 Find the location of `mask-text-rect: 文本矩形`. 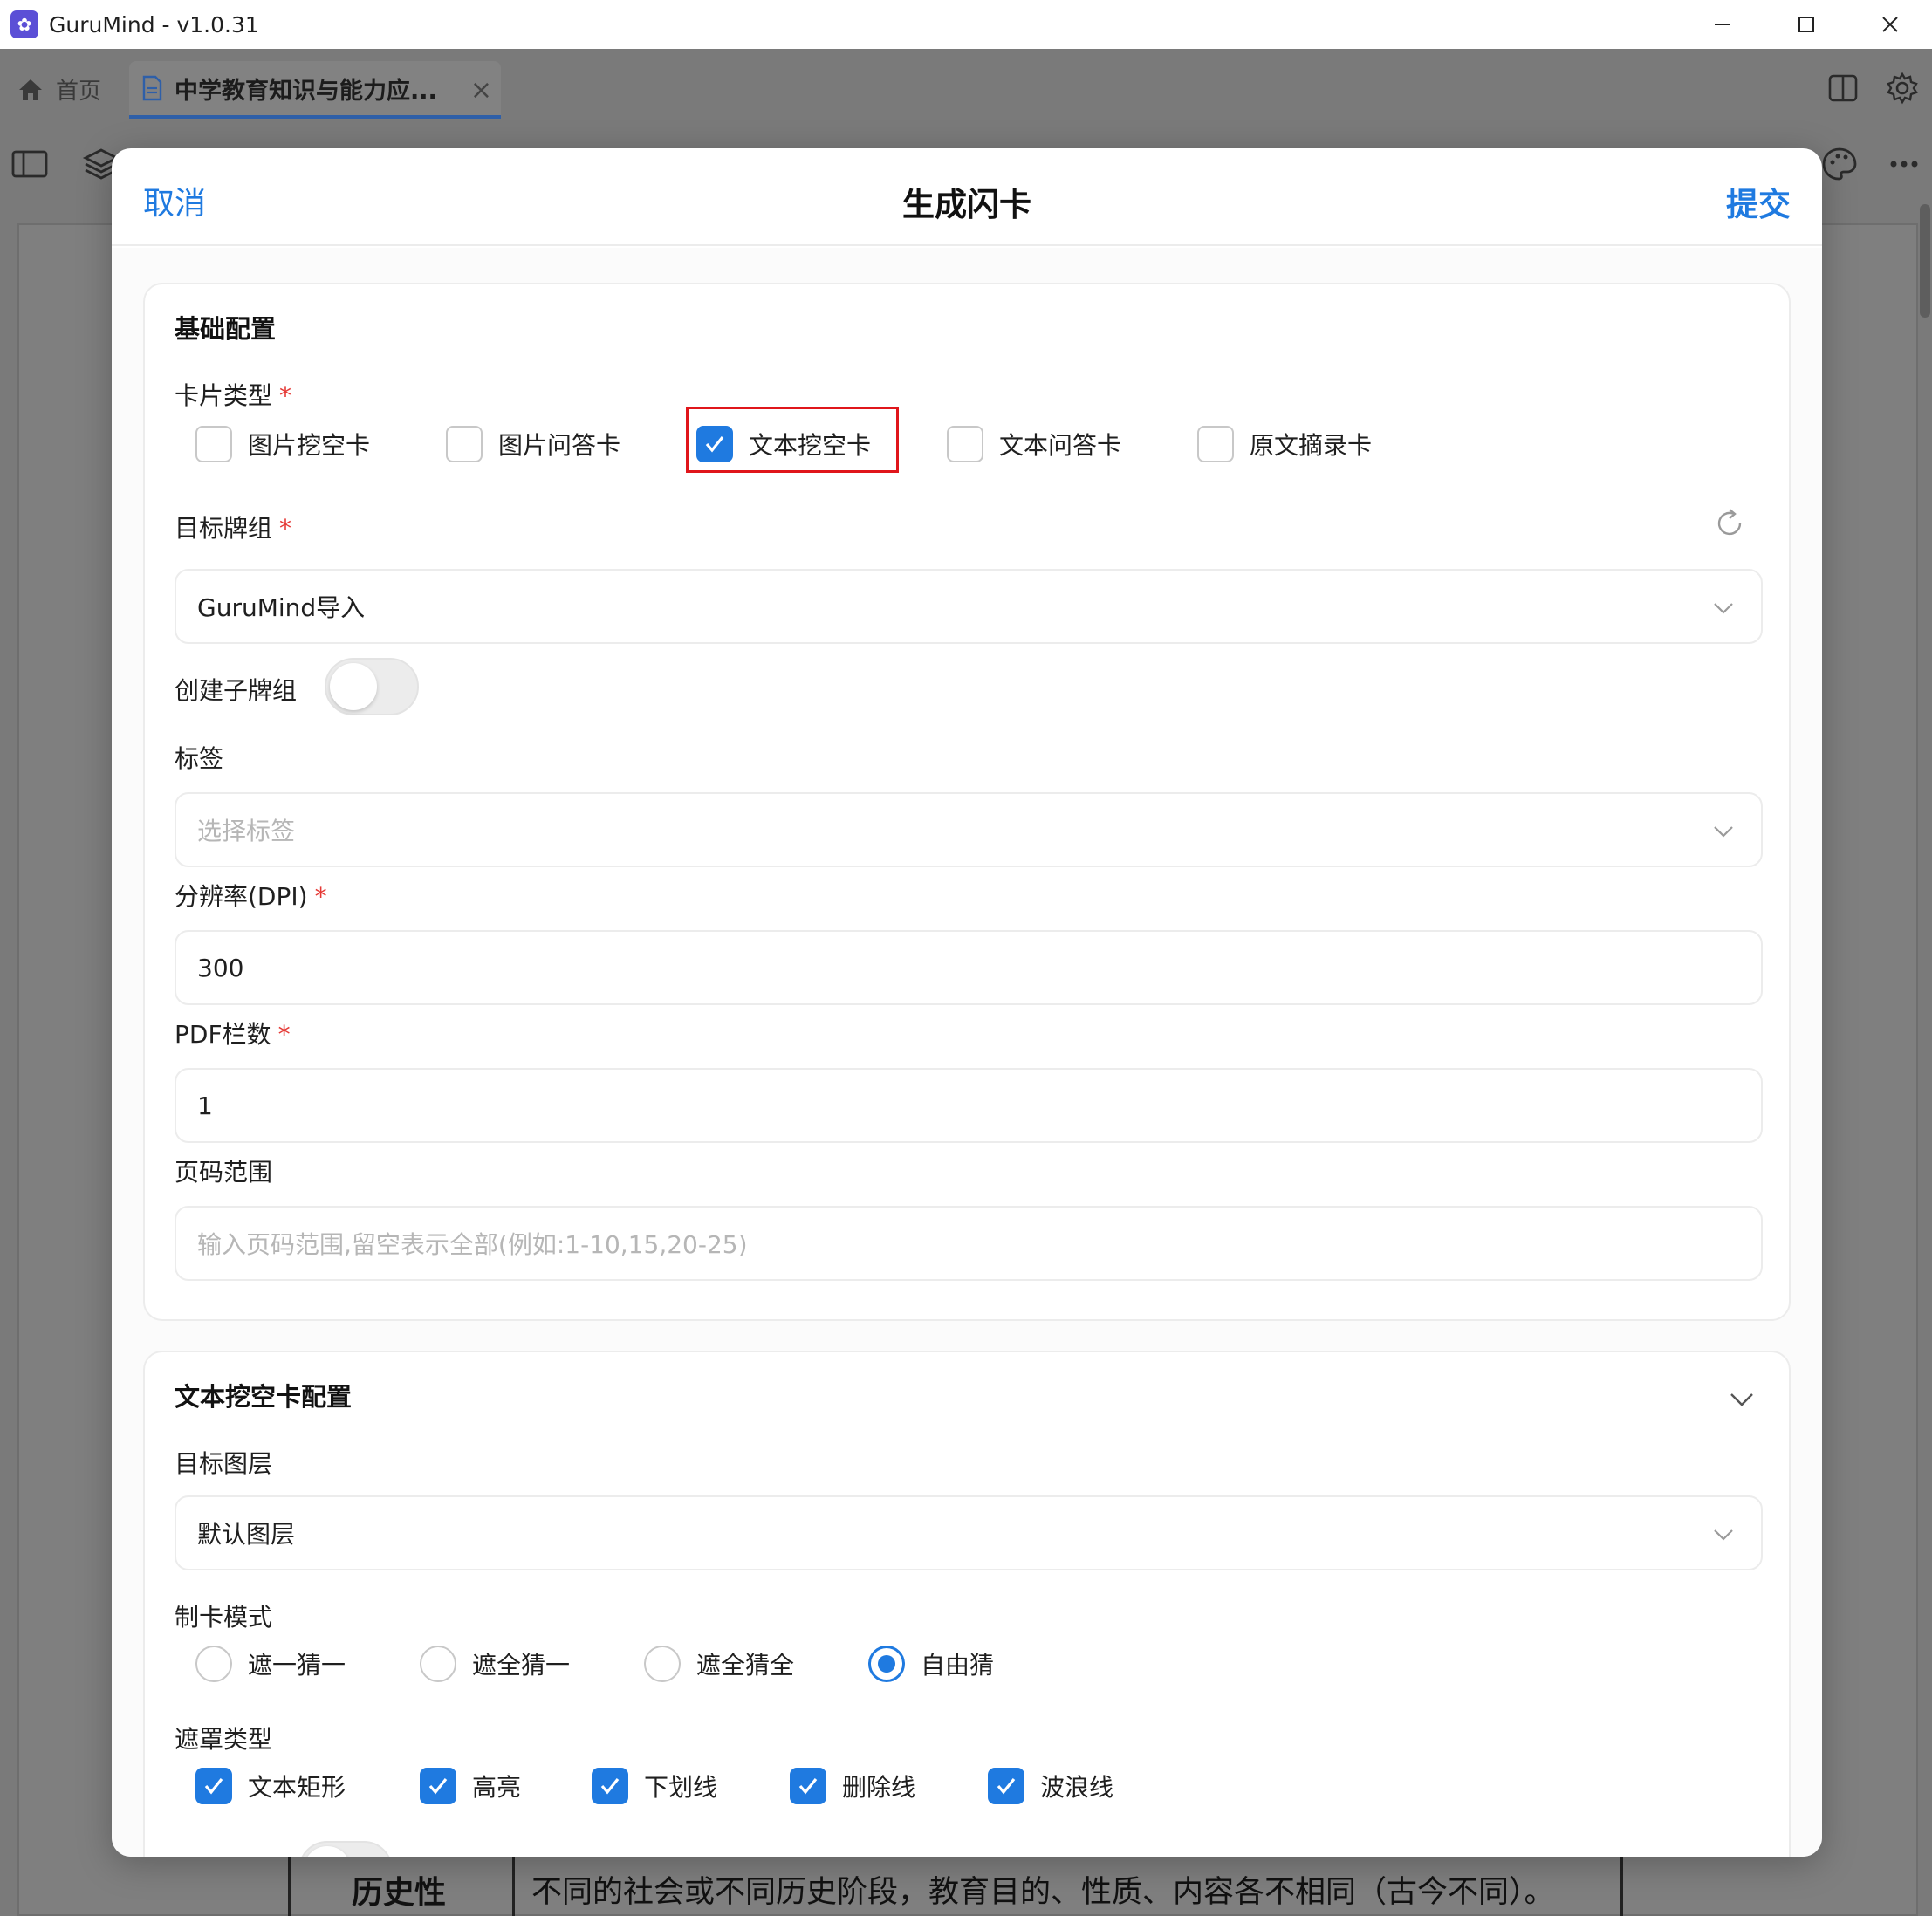

mask-text-rect: 文本矩形 is located at coordinates (307, 1786).